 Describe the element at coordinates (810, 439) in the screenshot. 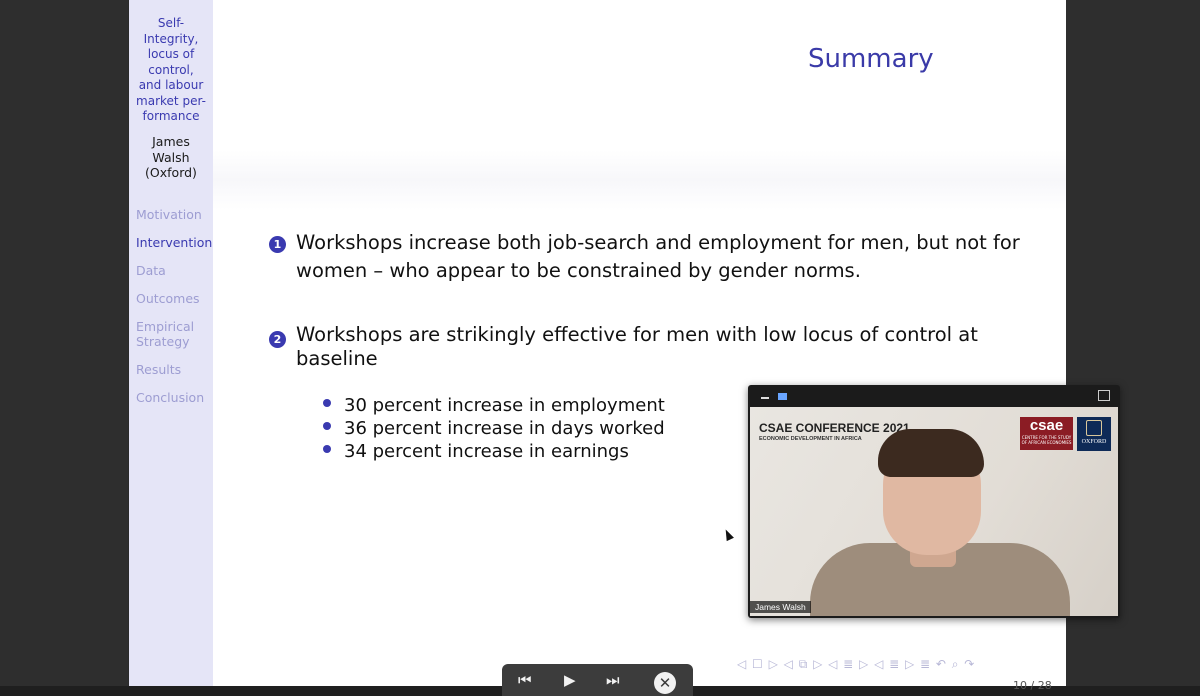

I see `conference-subtitle: ECONOMIC DEVELOPMENT IN AFRICA` at that location.